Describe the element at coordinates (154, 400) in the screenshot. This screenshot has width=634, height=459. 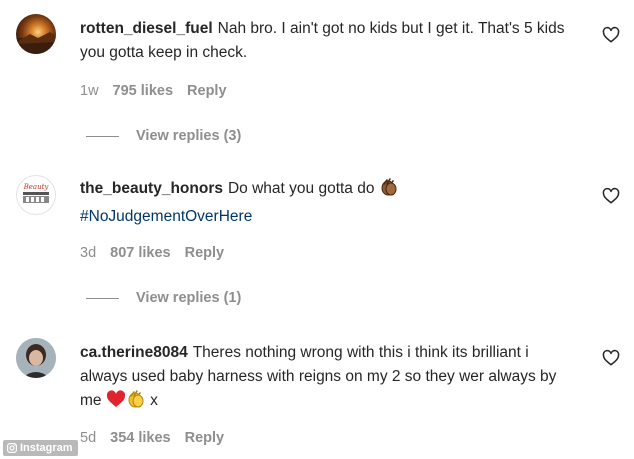
I see `comment-suffix: x` at that location.